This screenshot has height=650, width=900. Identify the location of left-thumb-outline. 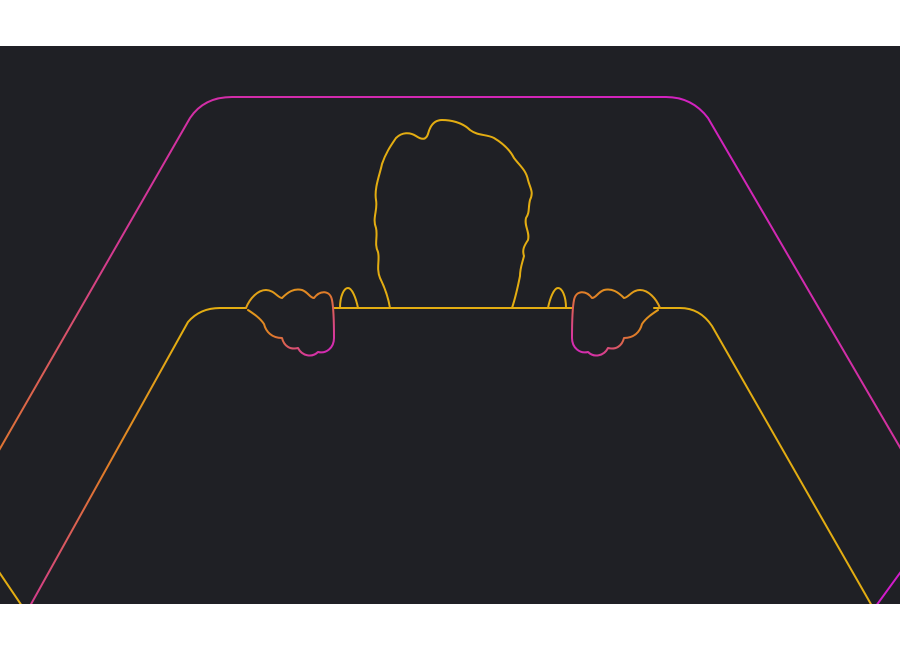
(349, 298).